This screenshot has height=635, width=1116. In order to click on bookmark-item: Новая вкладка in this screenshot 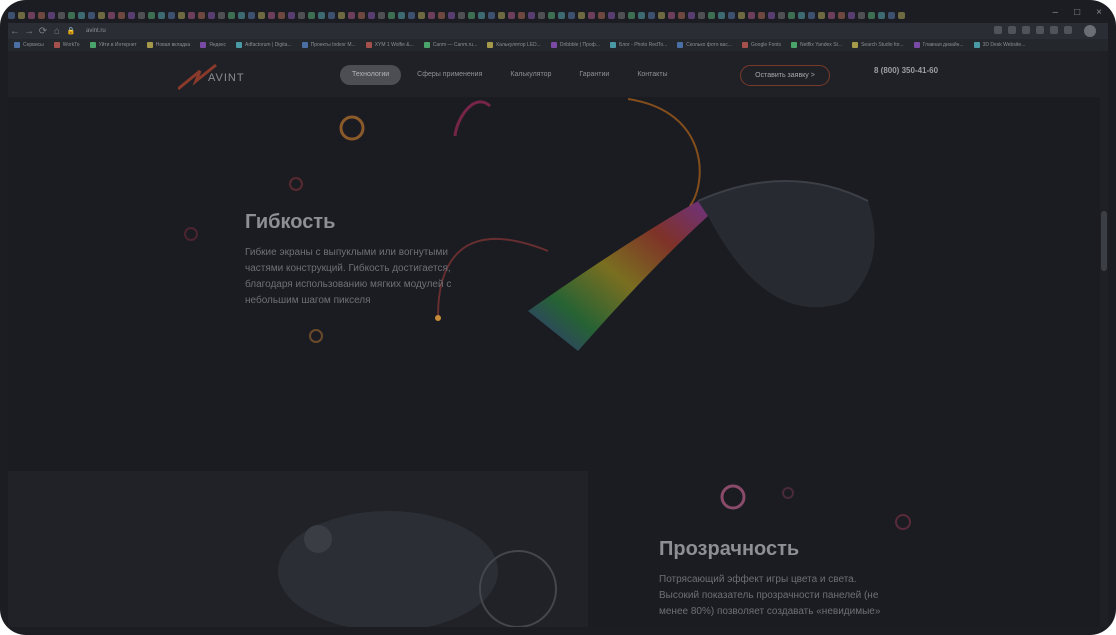, I will do `click(168, 45)`.